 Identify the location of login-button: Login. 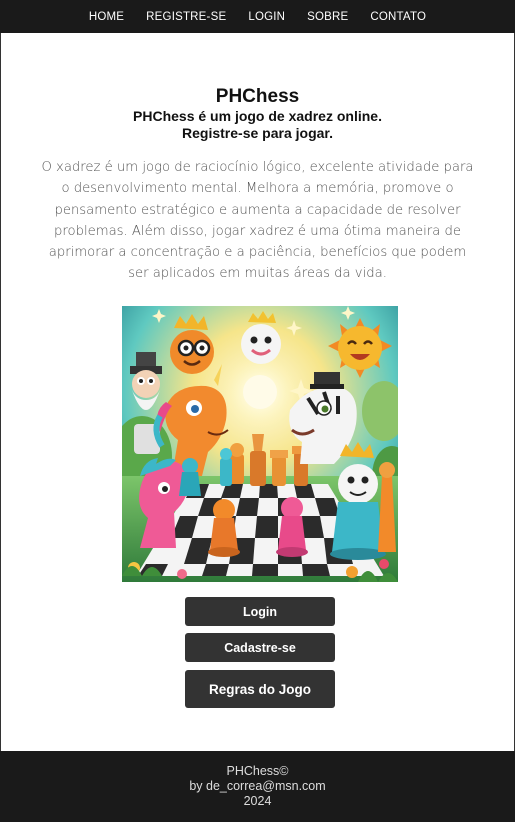
(260, 611).